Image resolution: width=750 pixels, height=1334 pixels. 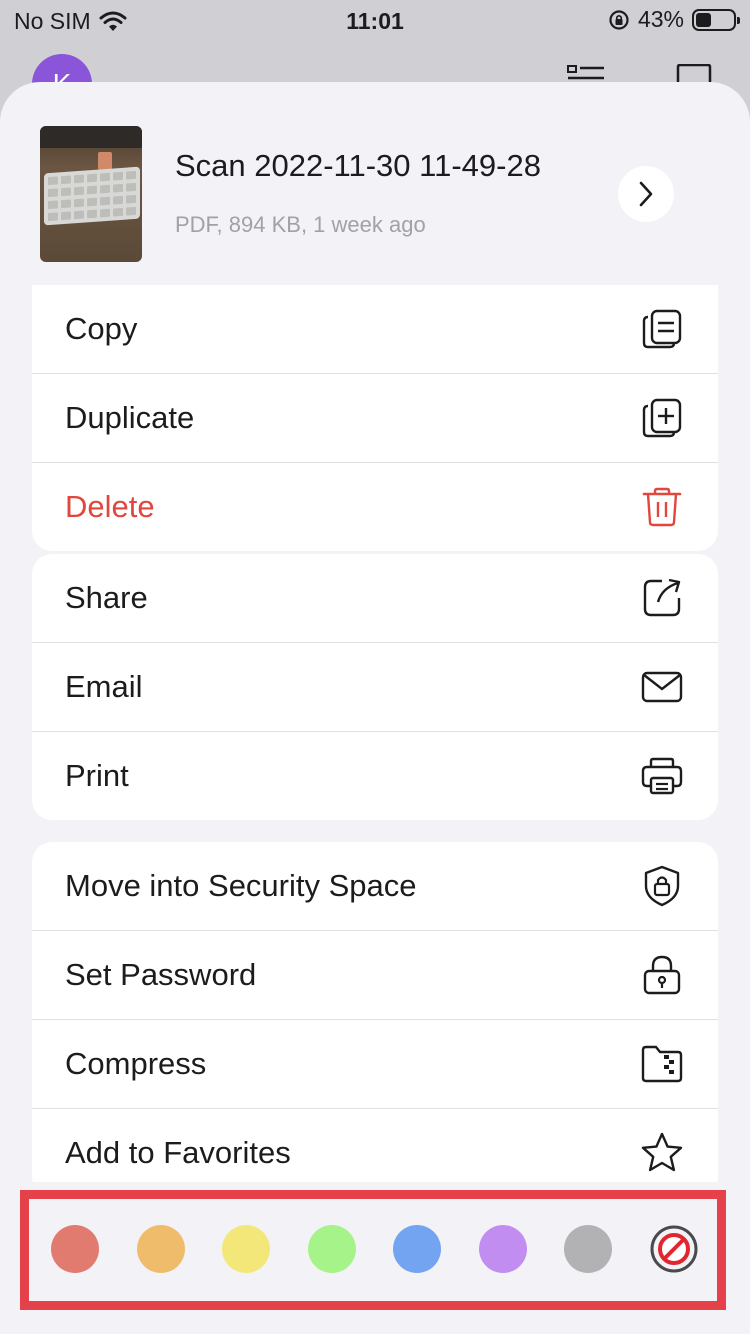 What do you see at coordinates (662, 507) in the screenshot?
I see `trash-icon` at bounding box center [662, 507].